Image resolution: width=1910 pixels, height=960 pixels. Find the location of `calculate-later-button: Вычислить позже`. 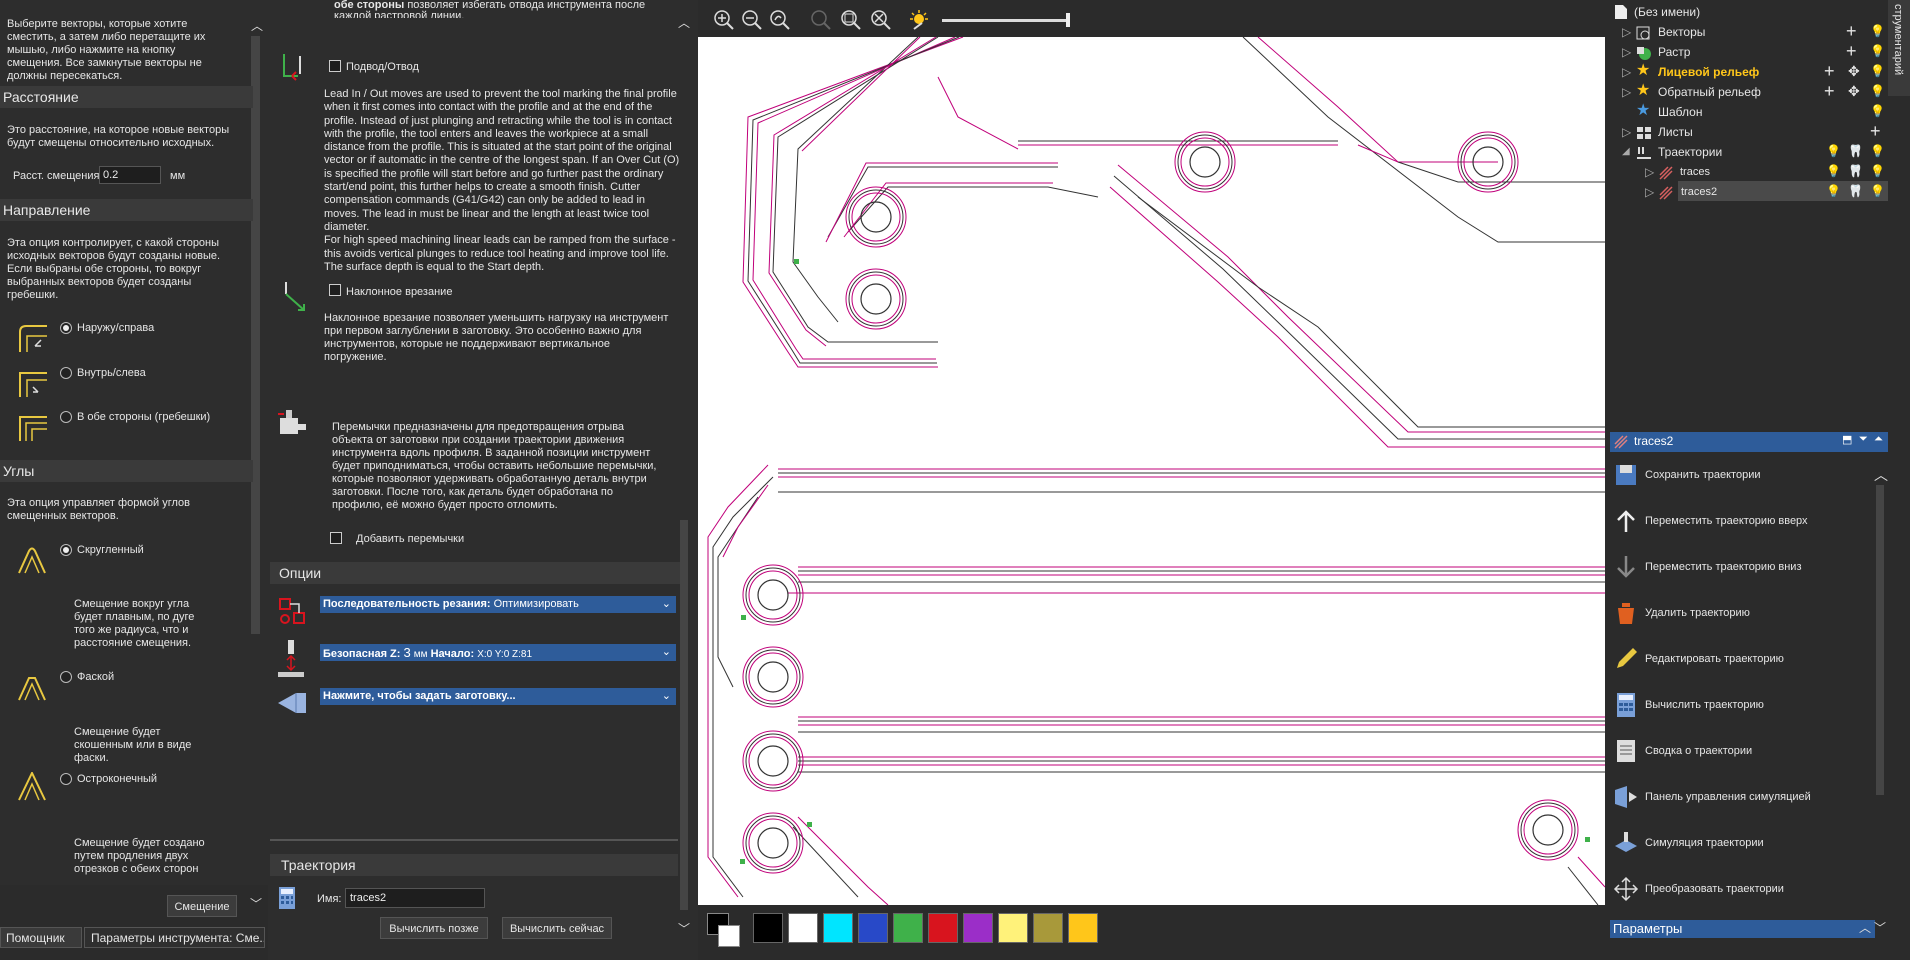

calculate-later-button: Вычислить позже is located at coordinates (434, 928).